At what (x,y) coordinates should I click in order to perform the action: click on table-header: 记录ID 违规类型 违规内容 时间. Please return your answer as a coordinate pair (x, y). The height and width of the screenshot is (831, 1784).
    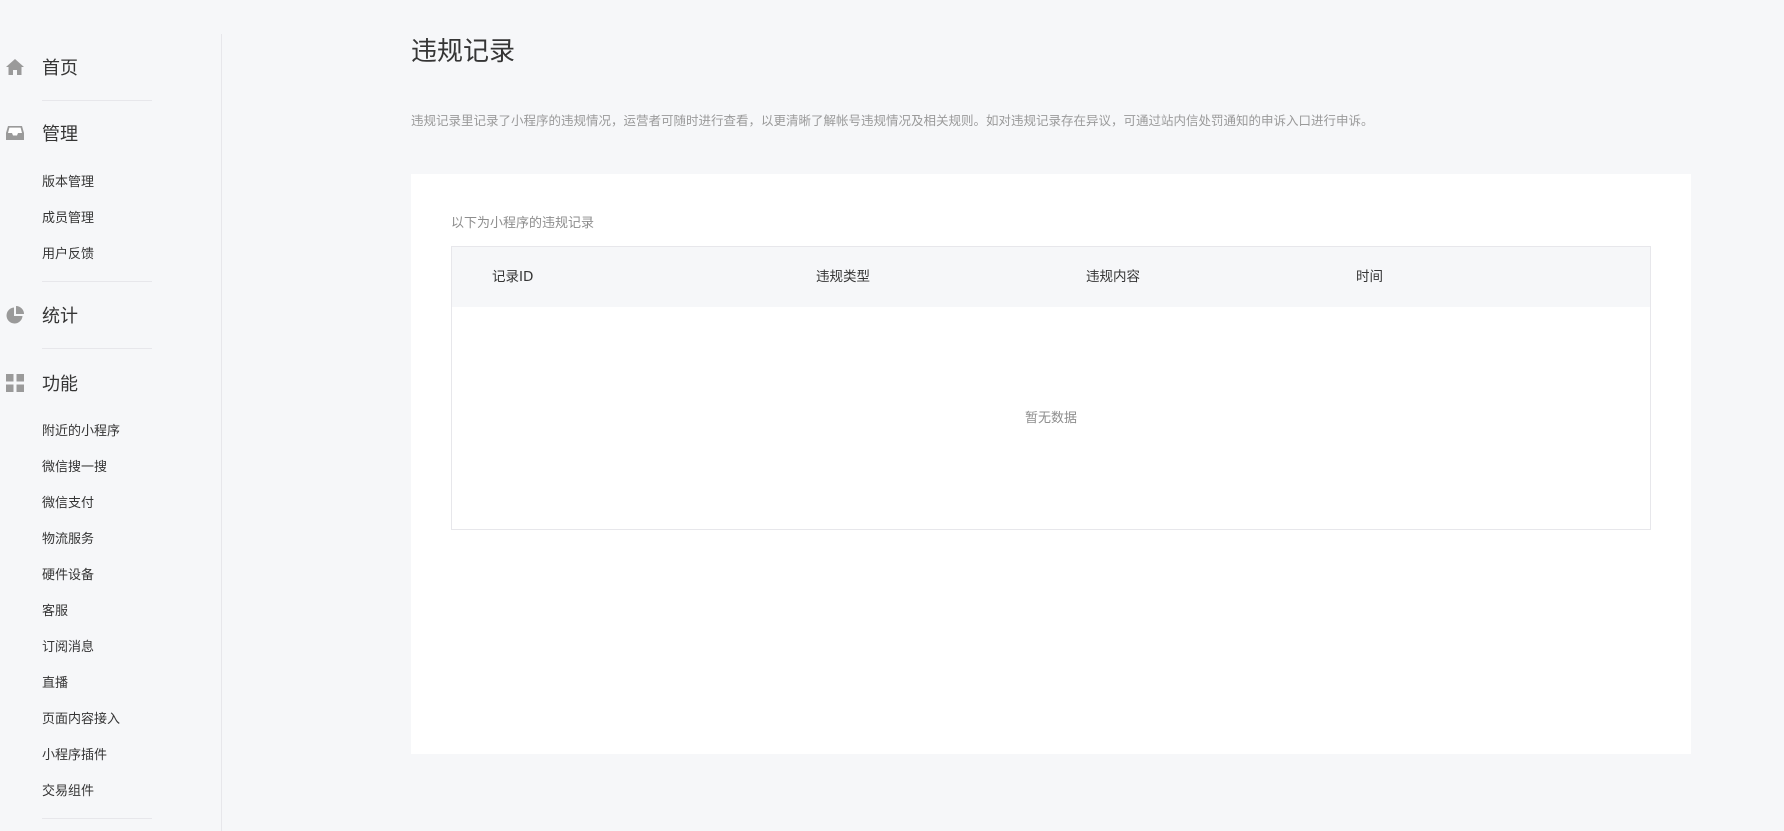
    Looking at the image, I should click on (1051, 277).